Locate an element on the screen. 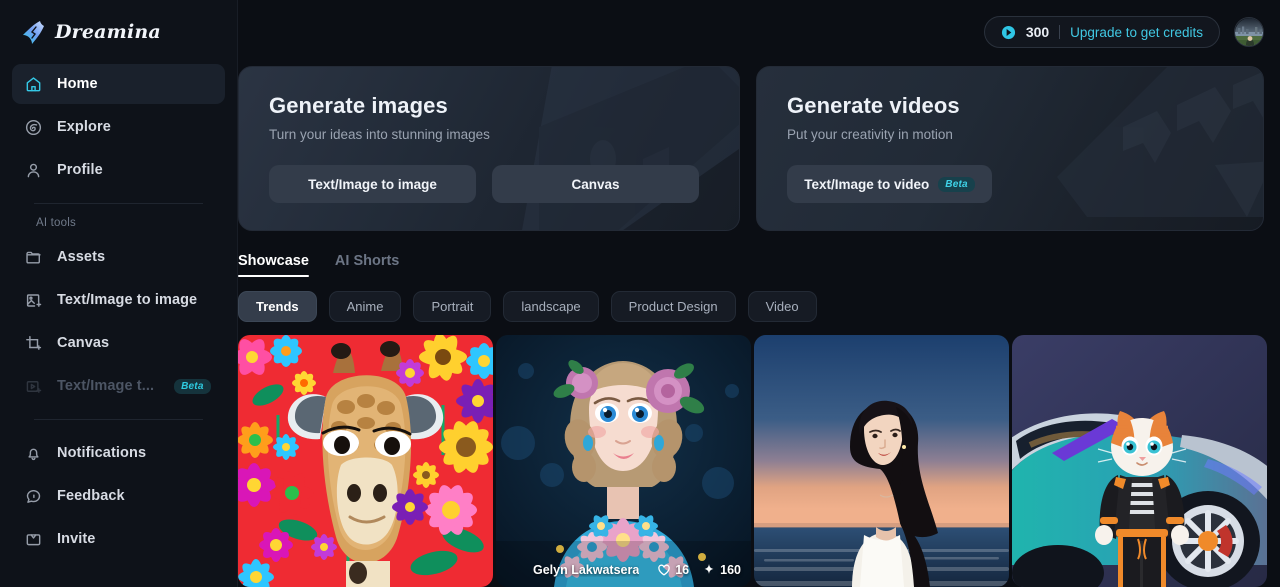 This screenshot has width=1280, height=587. canvas-frame-icon is located at coordinates (33, 343).